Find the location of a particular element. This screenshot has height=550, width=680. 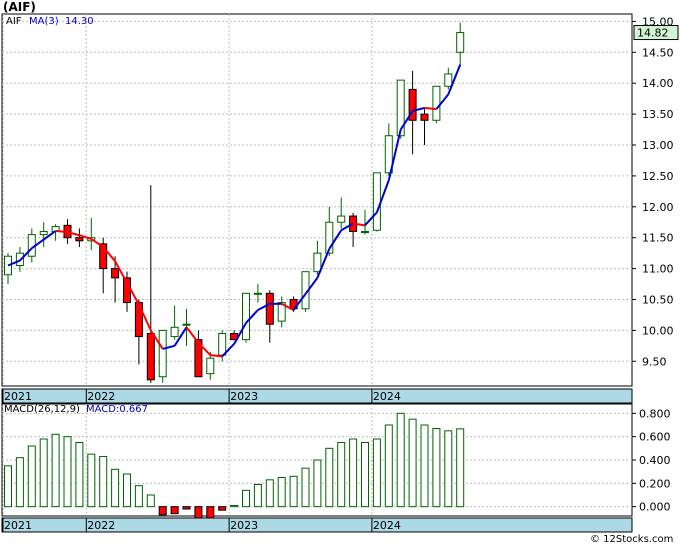

price-tick-label: 10.00 is located at coordinates (658, 330).